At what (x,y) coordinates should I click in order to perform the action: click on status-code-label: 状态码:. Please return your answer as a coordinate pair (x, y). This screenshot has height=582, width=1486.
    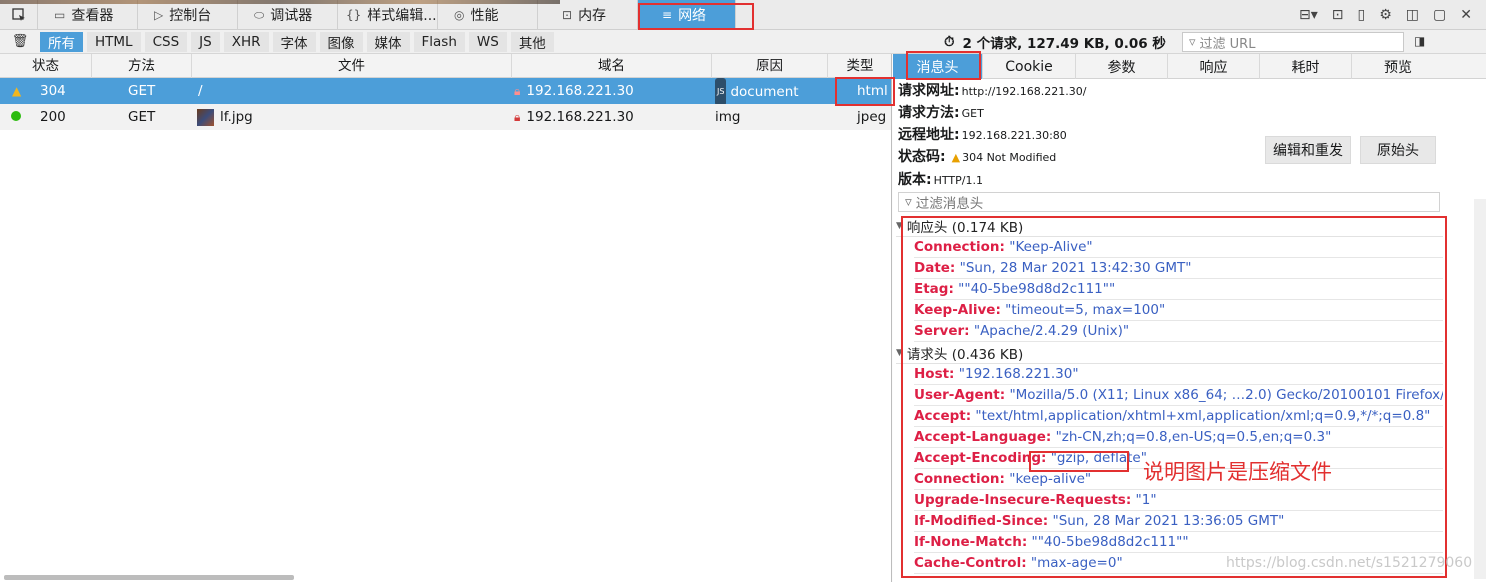
    Looking at the image, I should click on (922, 157).